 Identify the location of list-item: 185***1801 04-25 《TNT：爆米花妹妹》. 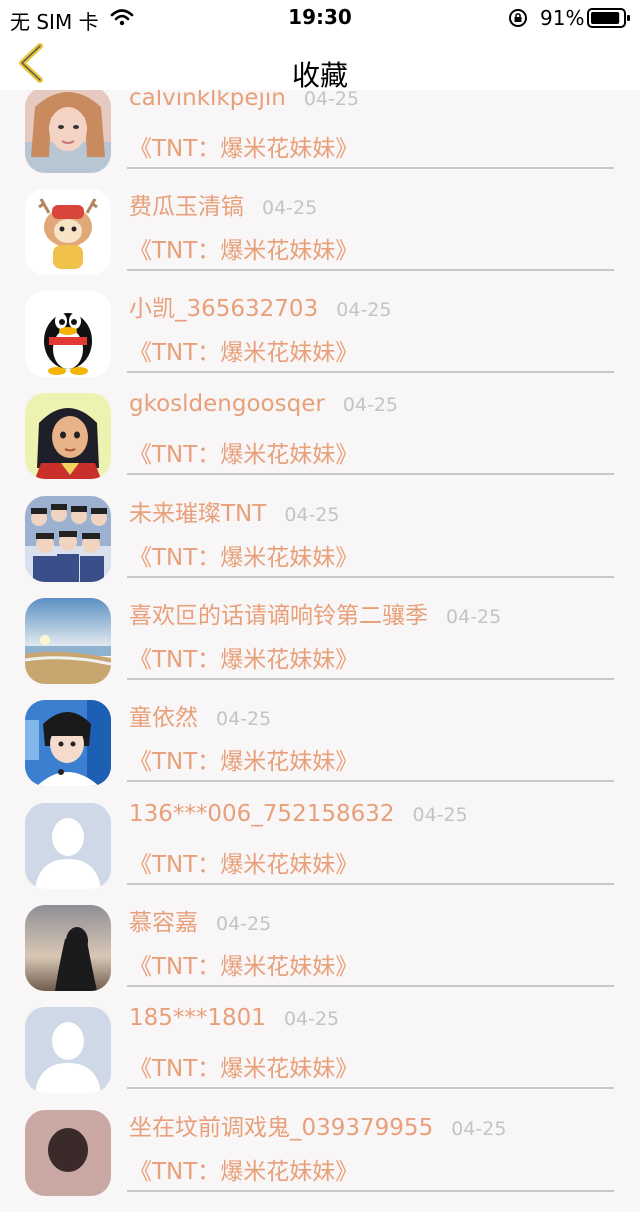
(320, 1057).